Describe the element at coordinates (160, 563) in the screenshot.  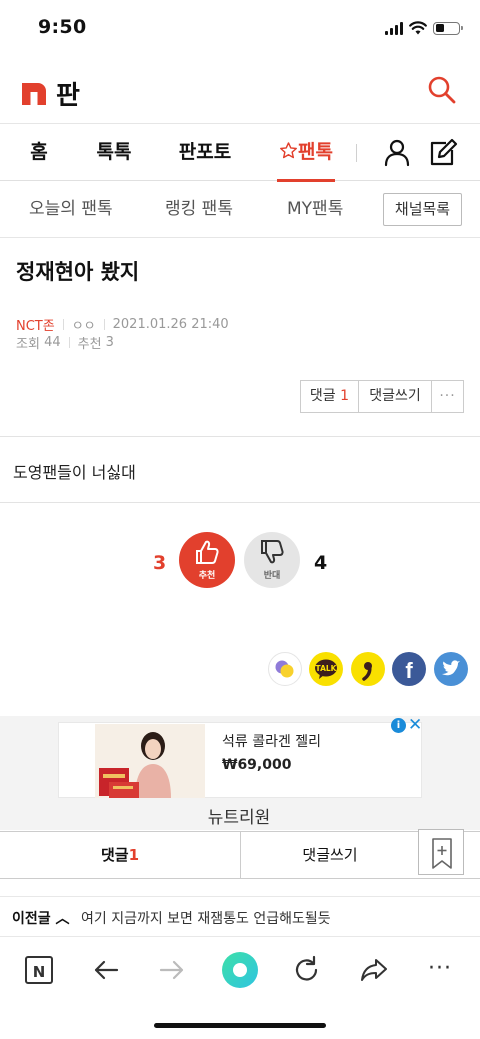
I see `upvote-count: 3` at that location.